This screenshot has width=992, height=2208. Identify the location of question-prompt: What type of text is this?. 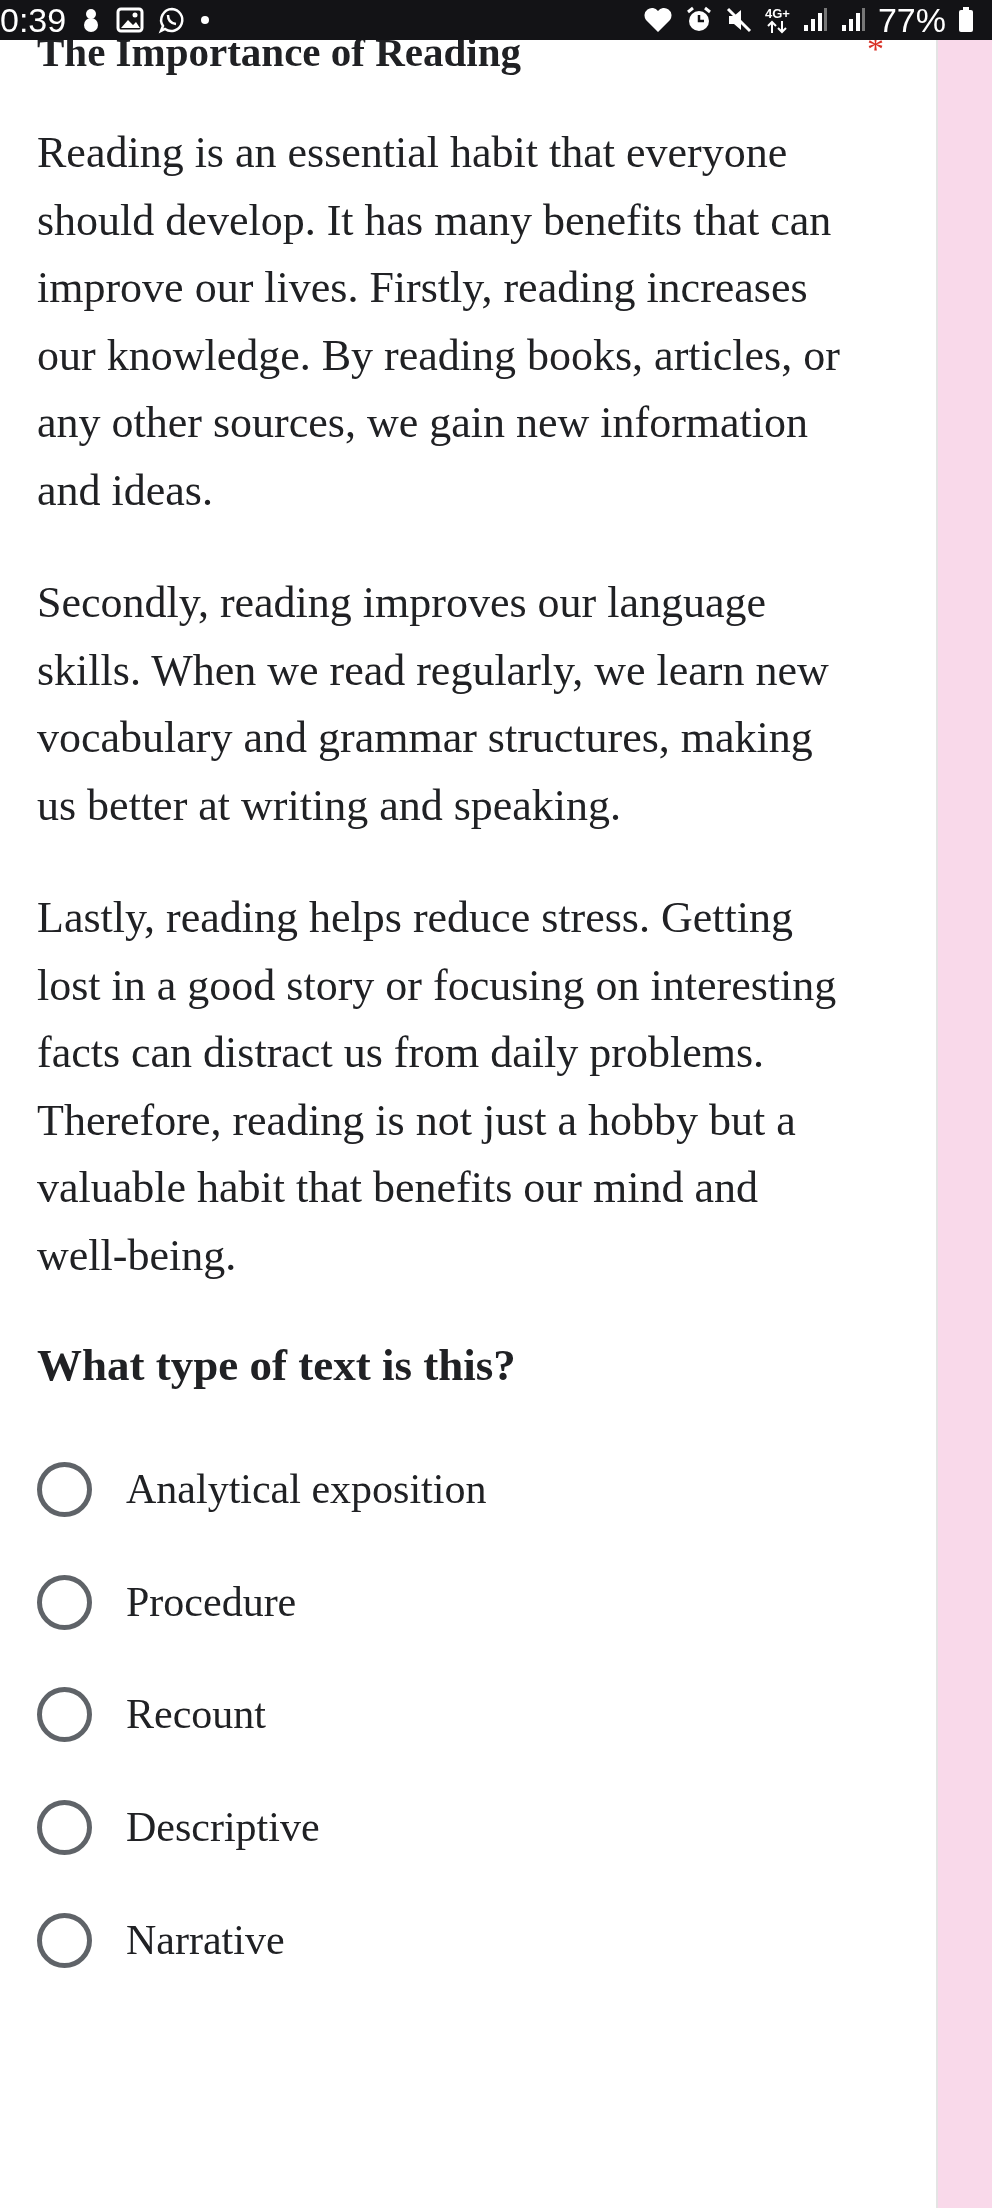
(277, 1365).